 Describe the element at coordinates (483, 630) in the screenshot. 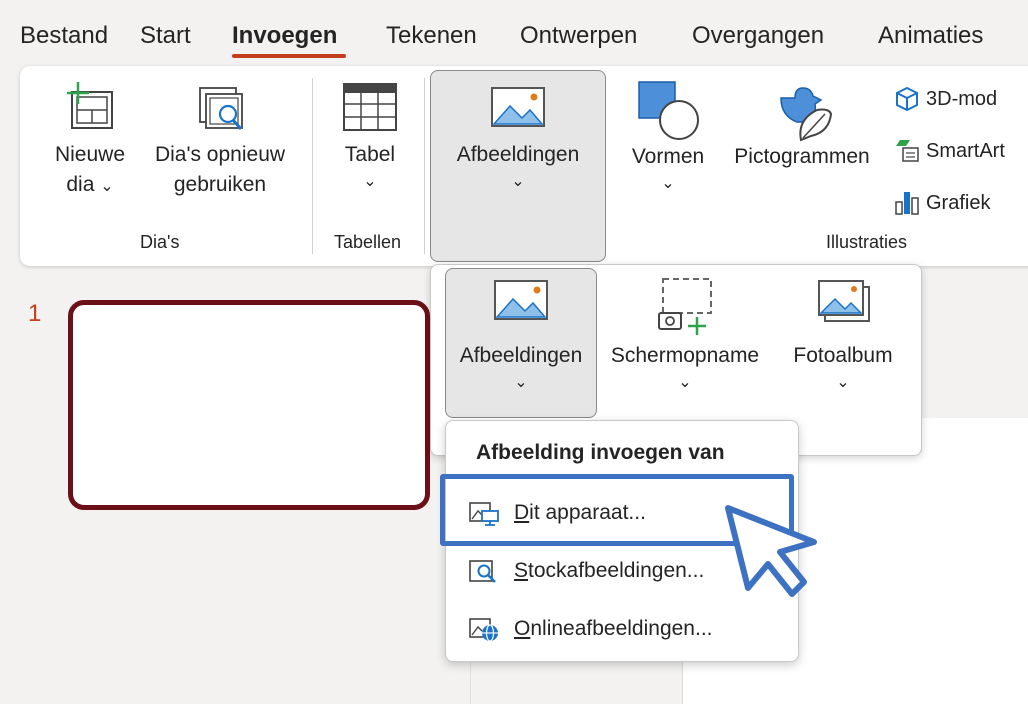

I see `online-images-icon` at that location.